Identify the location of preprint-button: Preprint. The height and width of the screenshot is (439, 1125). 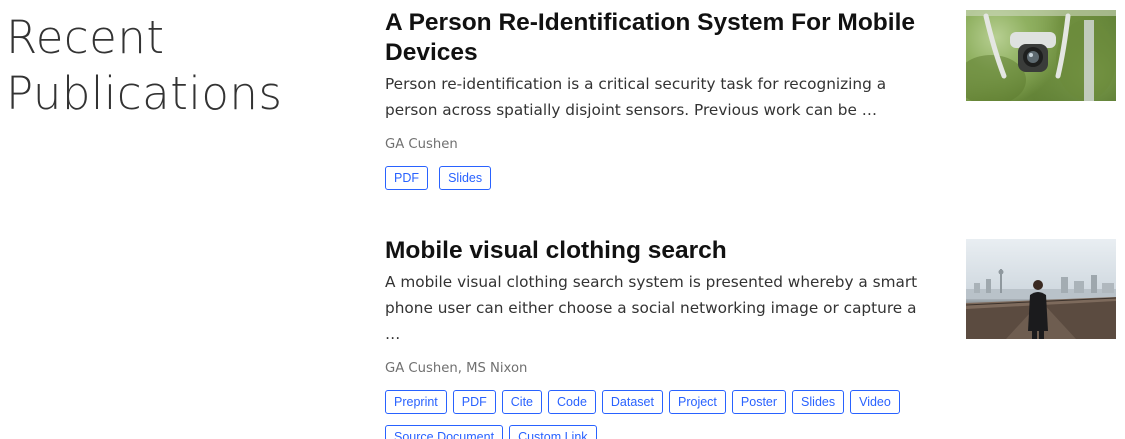
(416, 402).